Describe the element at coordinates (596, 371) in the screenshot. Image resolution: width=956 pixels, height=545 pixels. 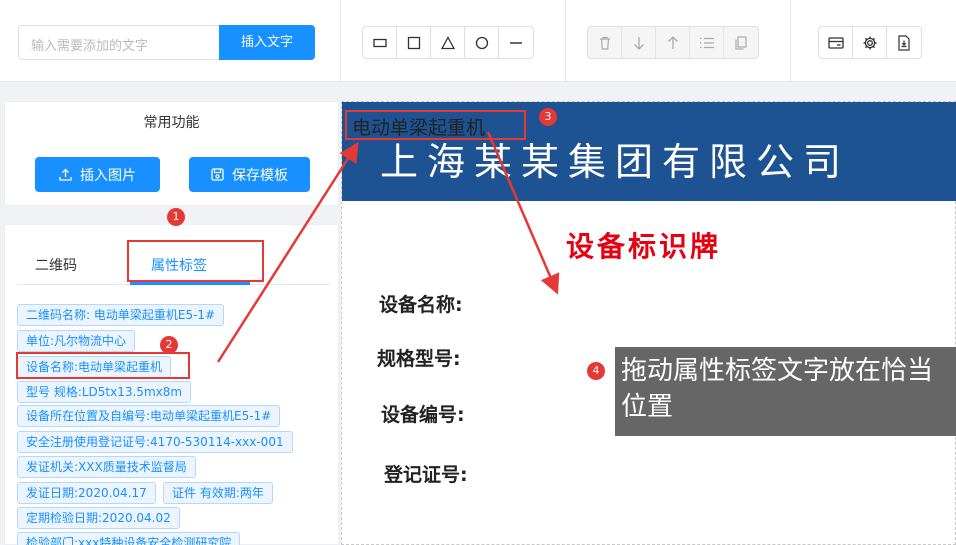
I see `marker-4: 4` at that location.